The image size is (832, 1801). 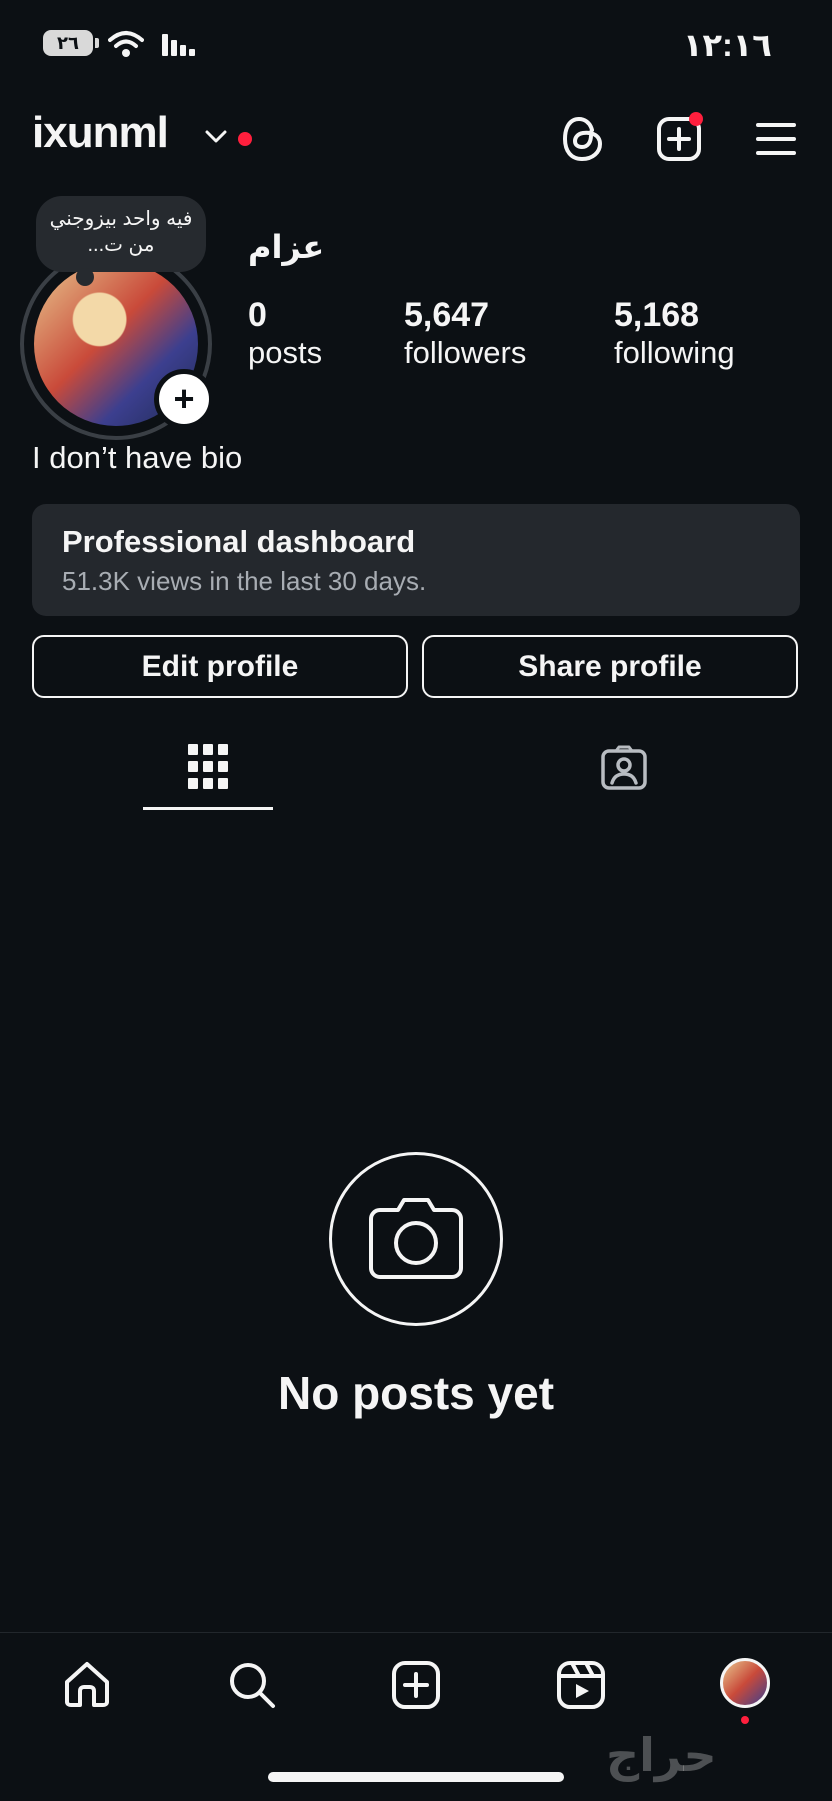 I want to click on share-profile-button: Share profile, so click(x=610, y=666).